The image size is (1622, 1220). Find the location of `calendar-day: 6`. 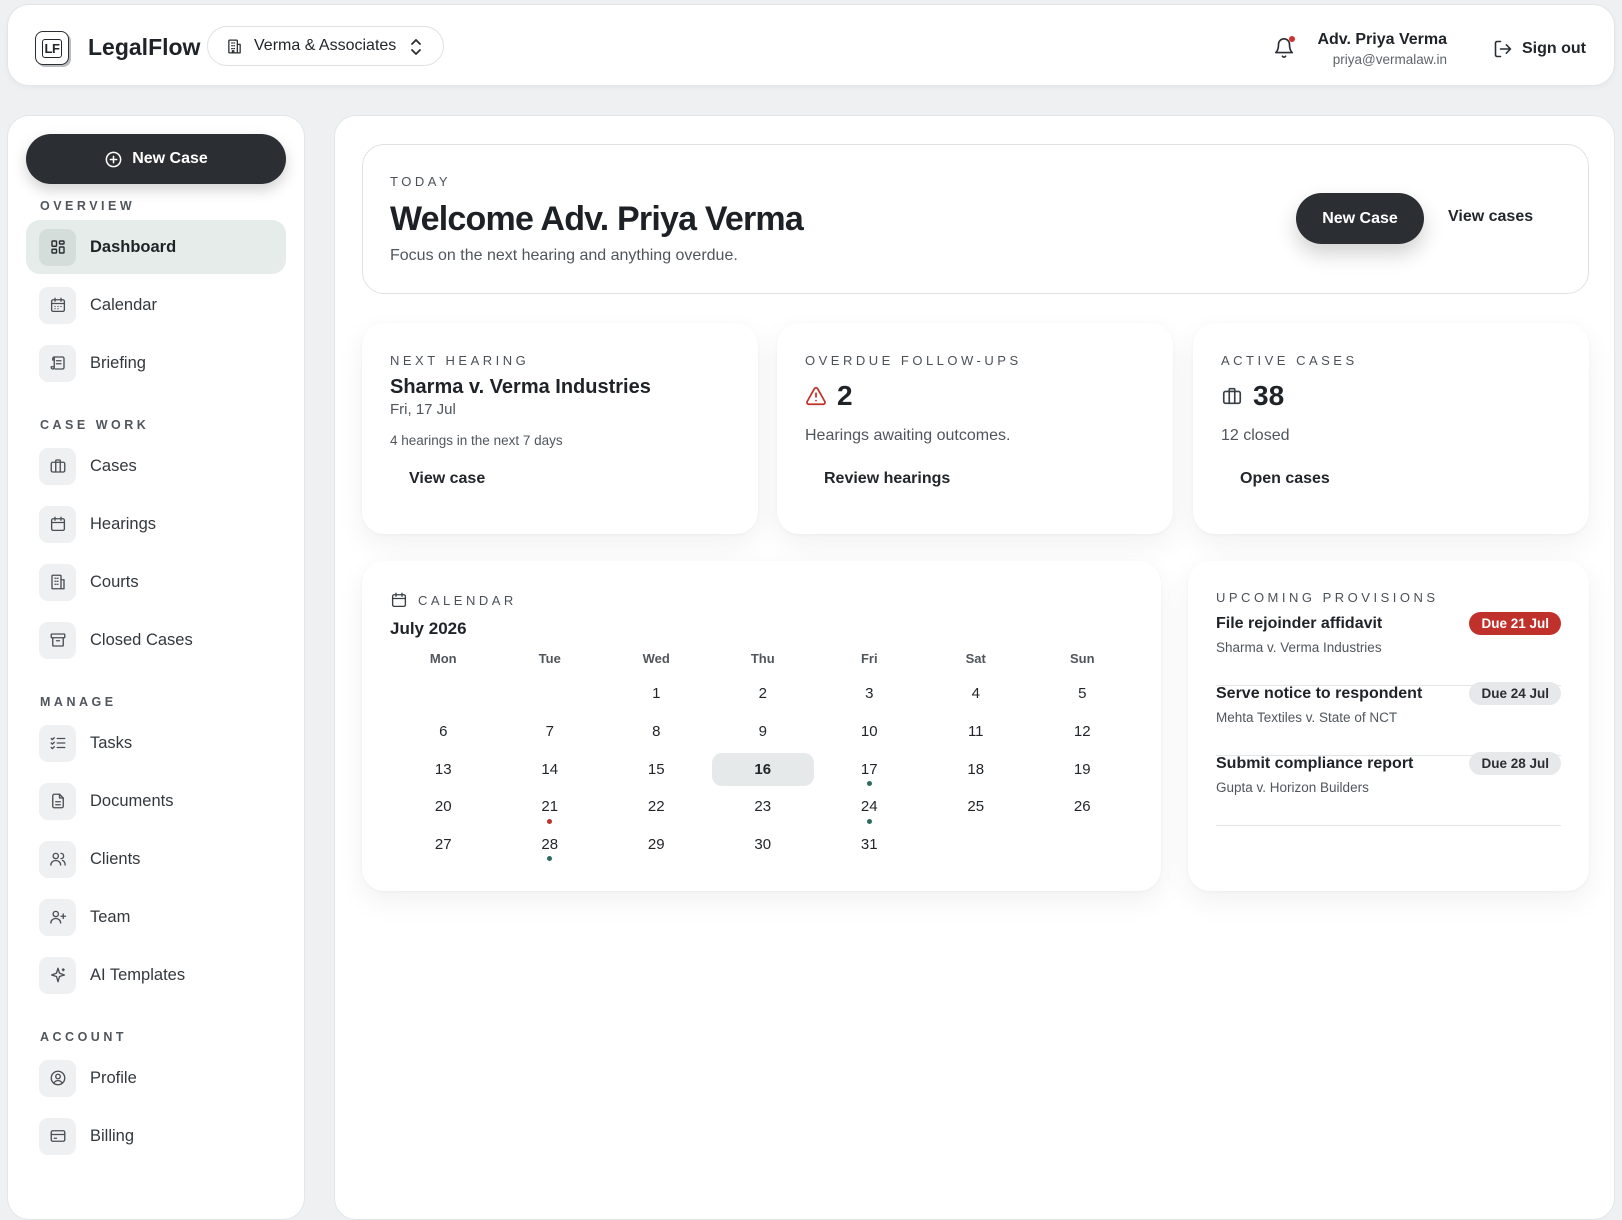

calendar-day: 6 is located at coordinates (443, 732).